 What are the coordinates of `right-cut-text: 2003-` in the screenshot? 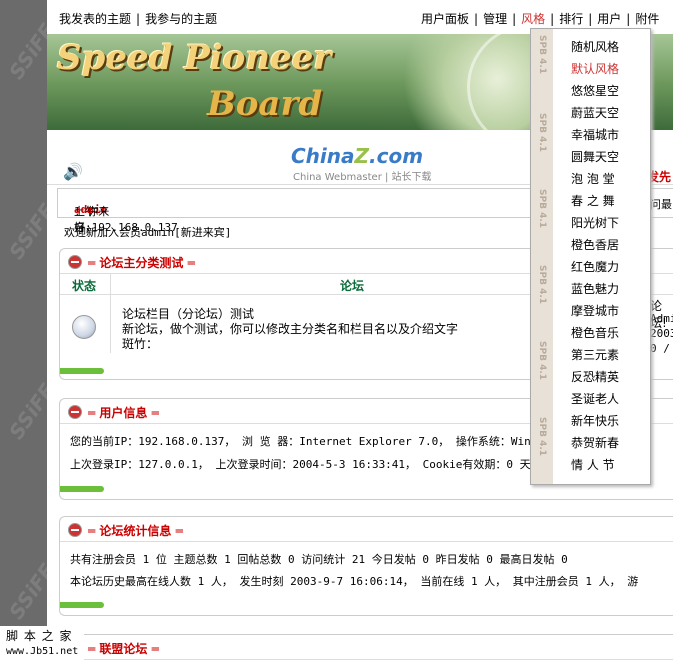 It's located at (661, 333).